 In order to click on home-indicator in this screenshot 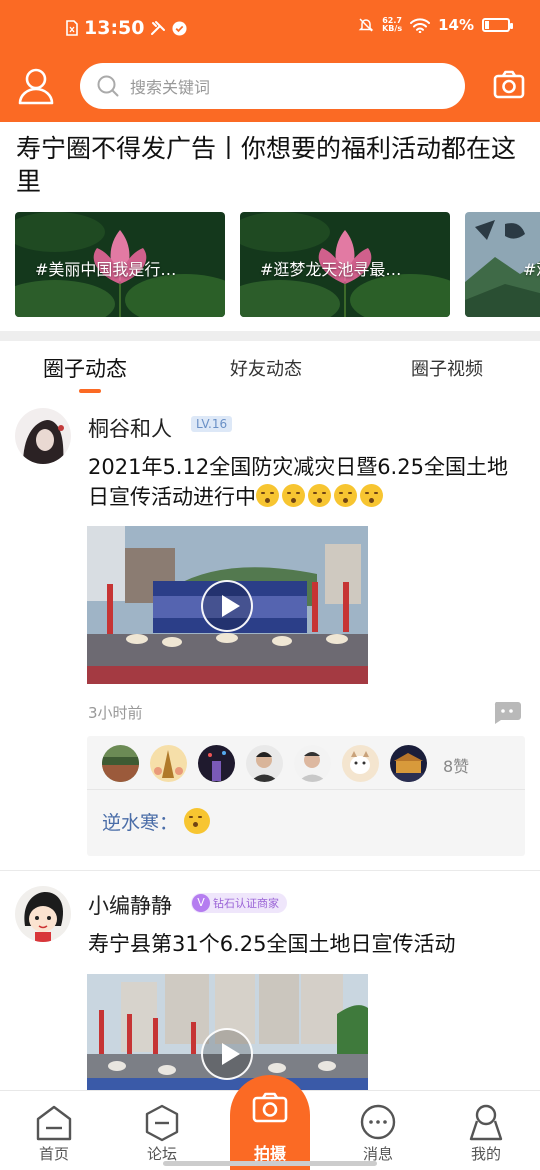, I will do `click(270, 1163)`.